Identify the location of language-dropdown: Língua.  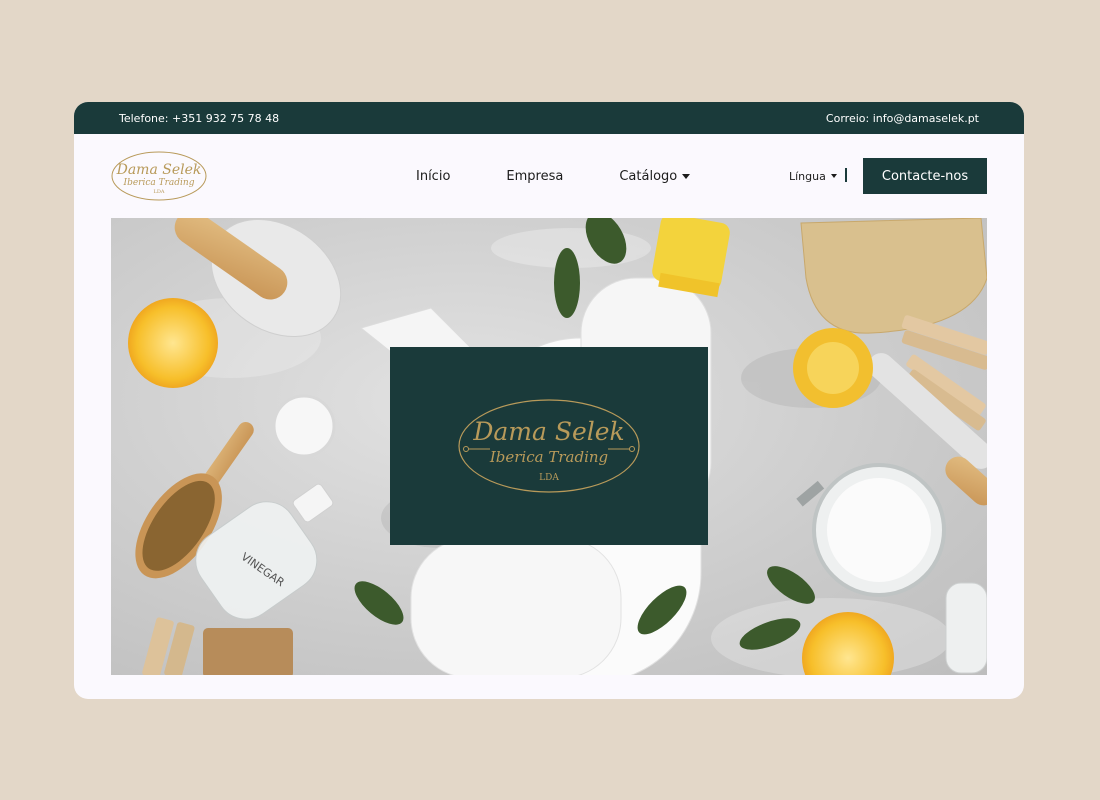
(813, 176).